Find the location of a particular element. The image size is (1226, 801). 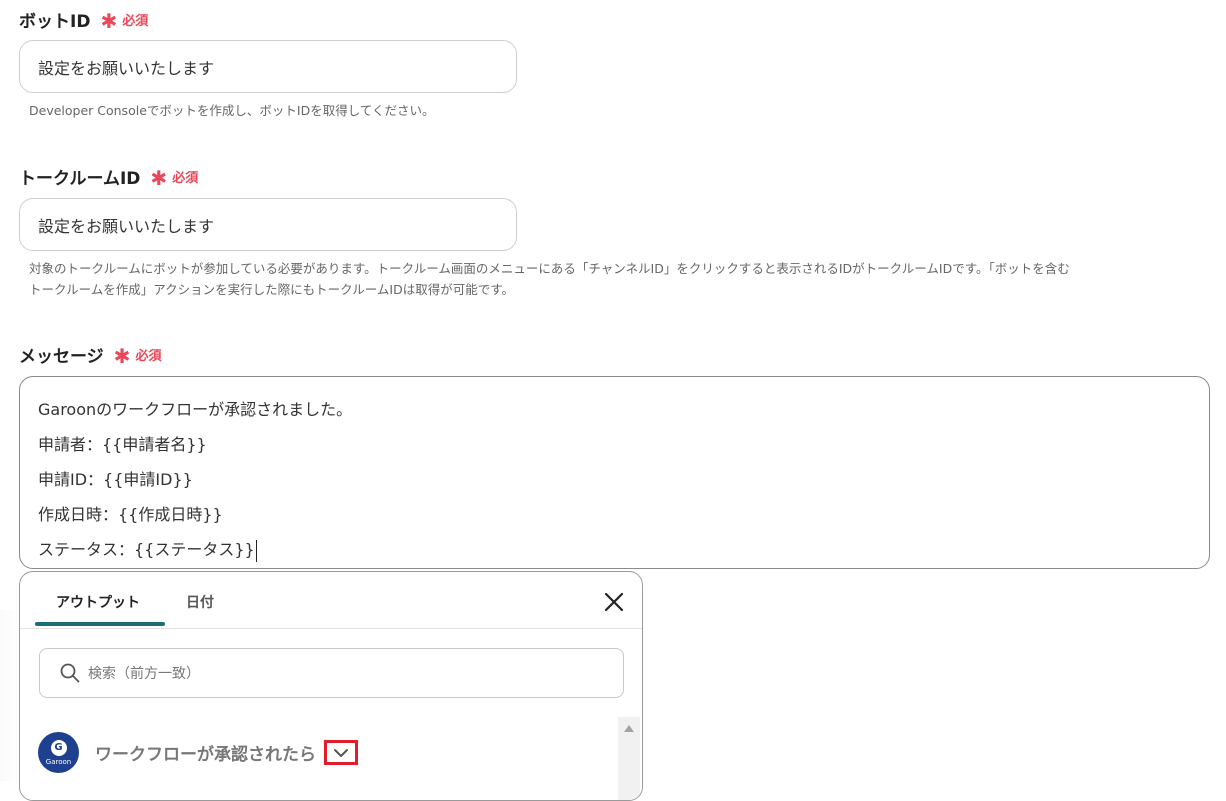

tab-output: アウトプット is located at coordinates (98, 602).